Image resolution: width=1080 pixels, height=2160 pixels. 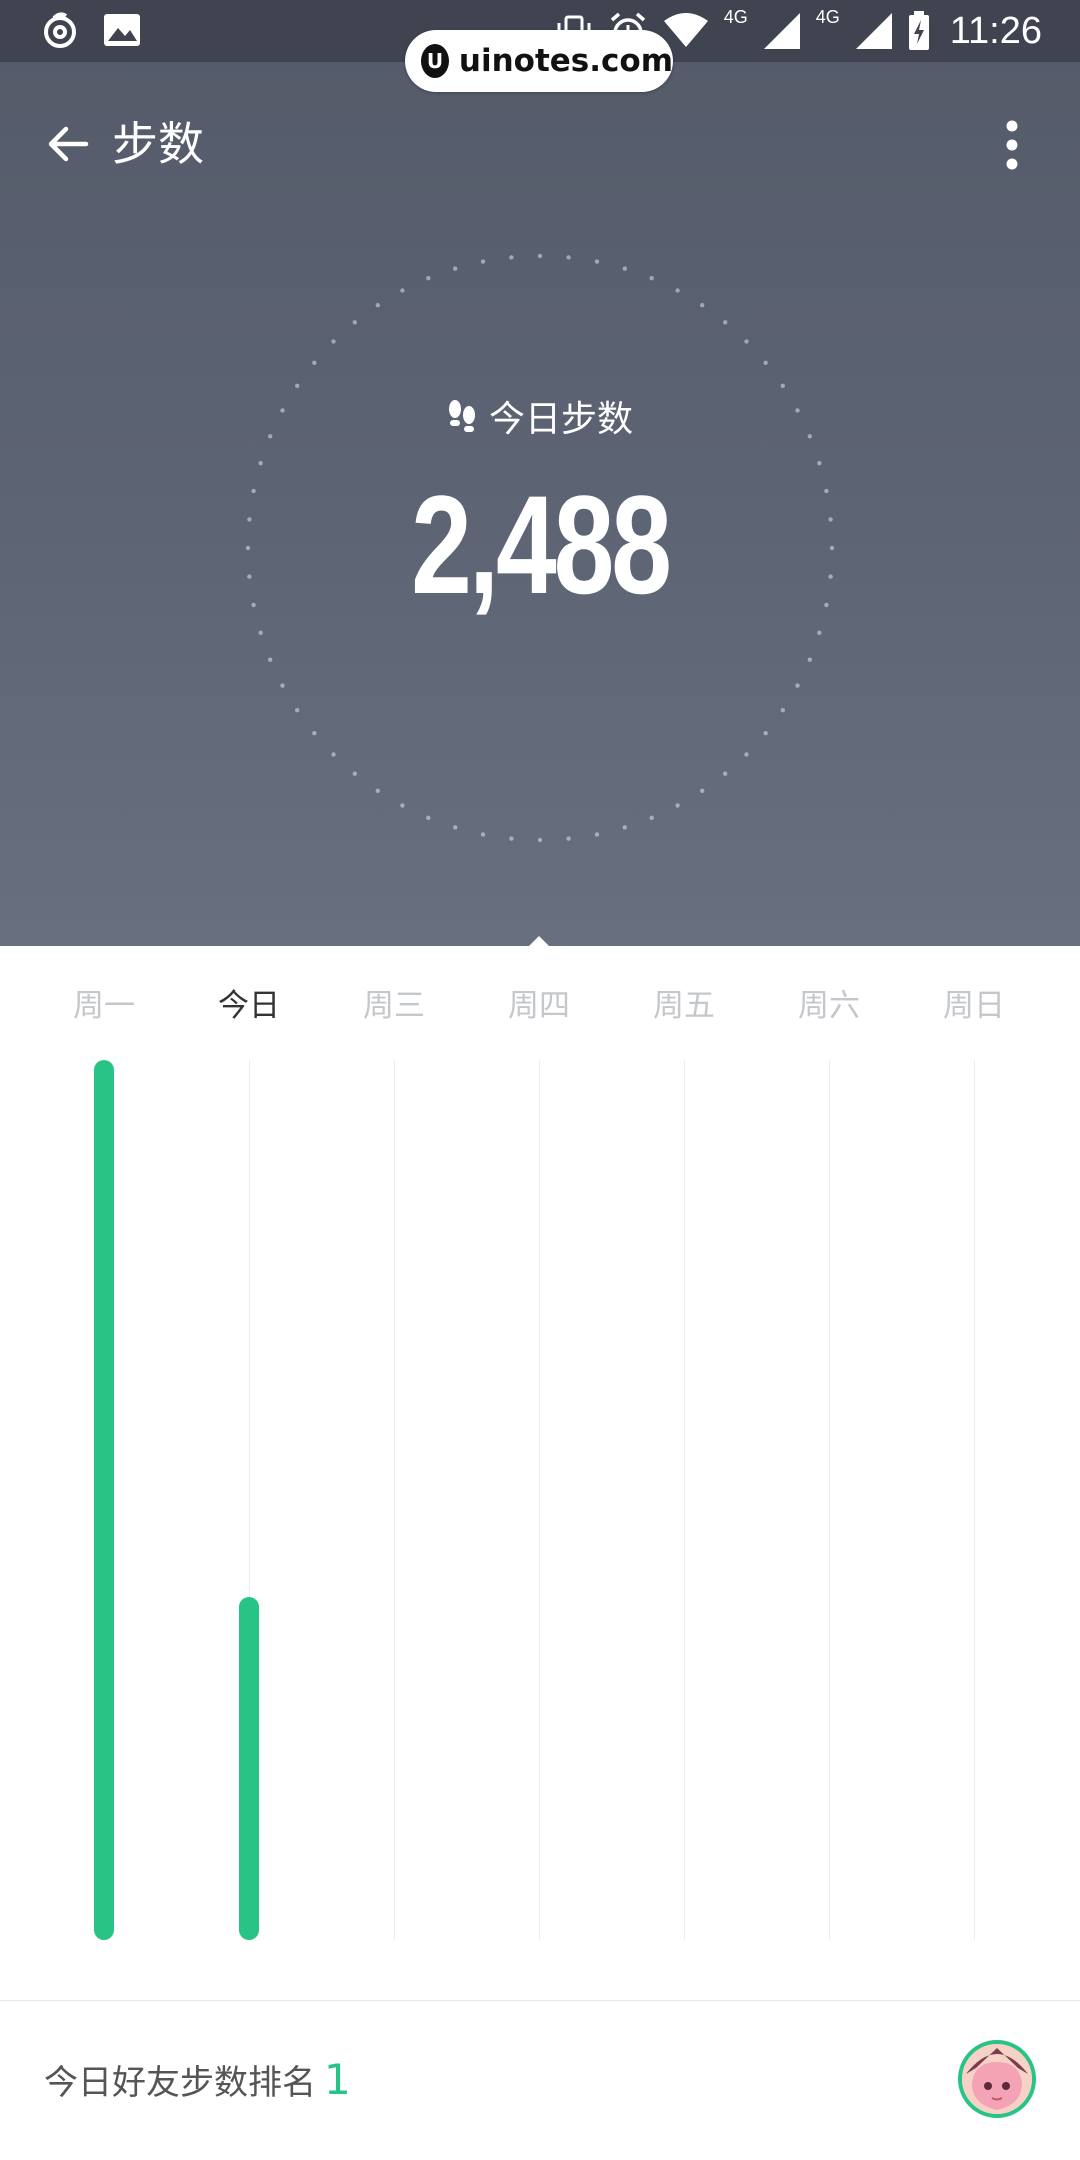 What do you see at coordinates (539, 1002) in the screenshot?
I see `day-tab-4: 周四` at bounding box center [539, 1002].